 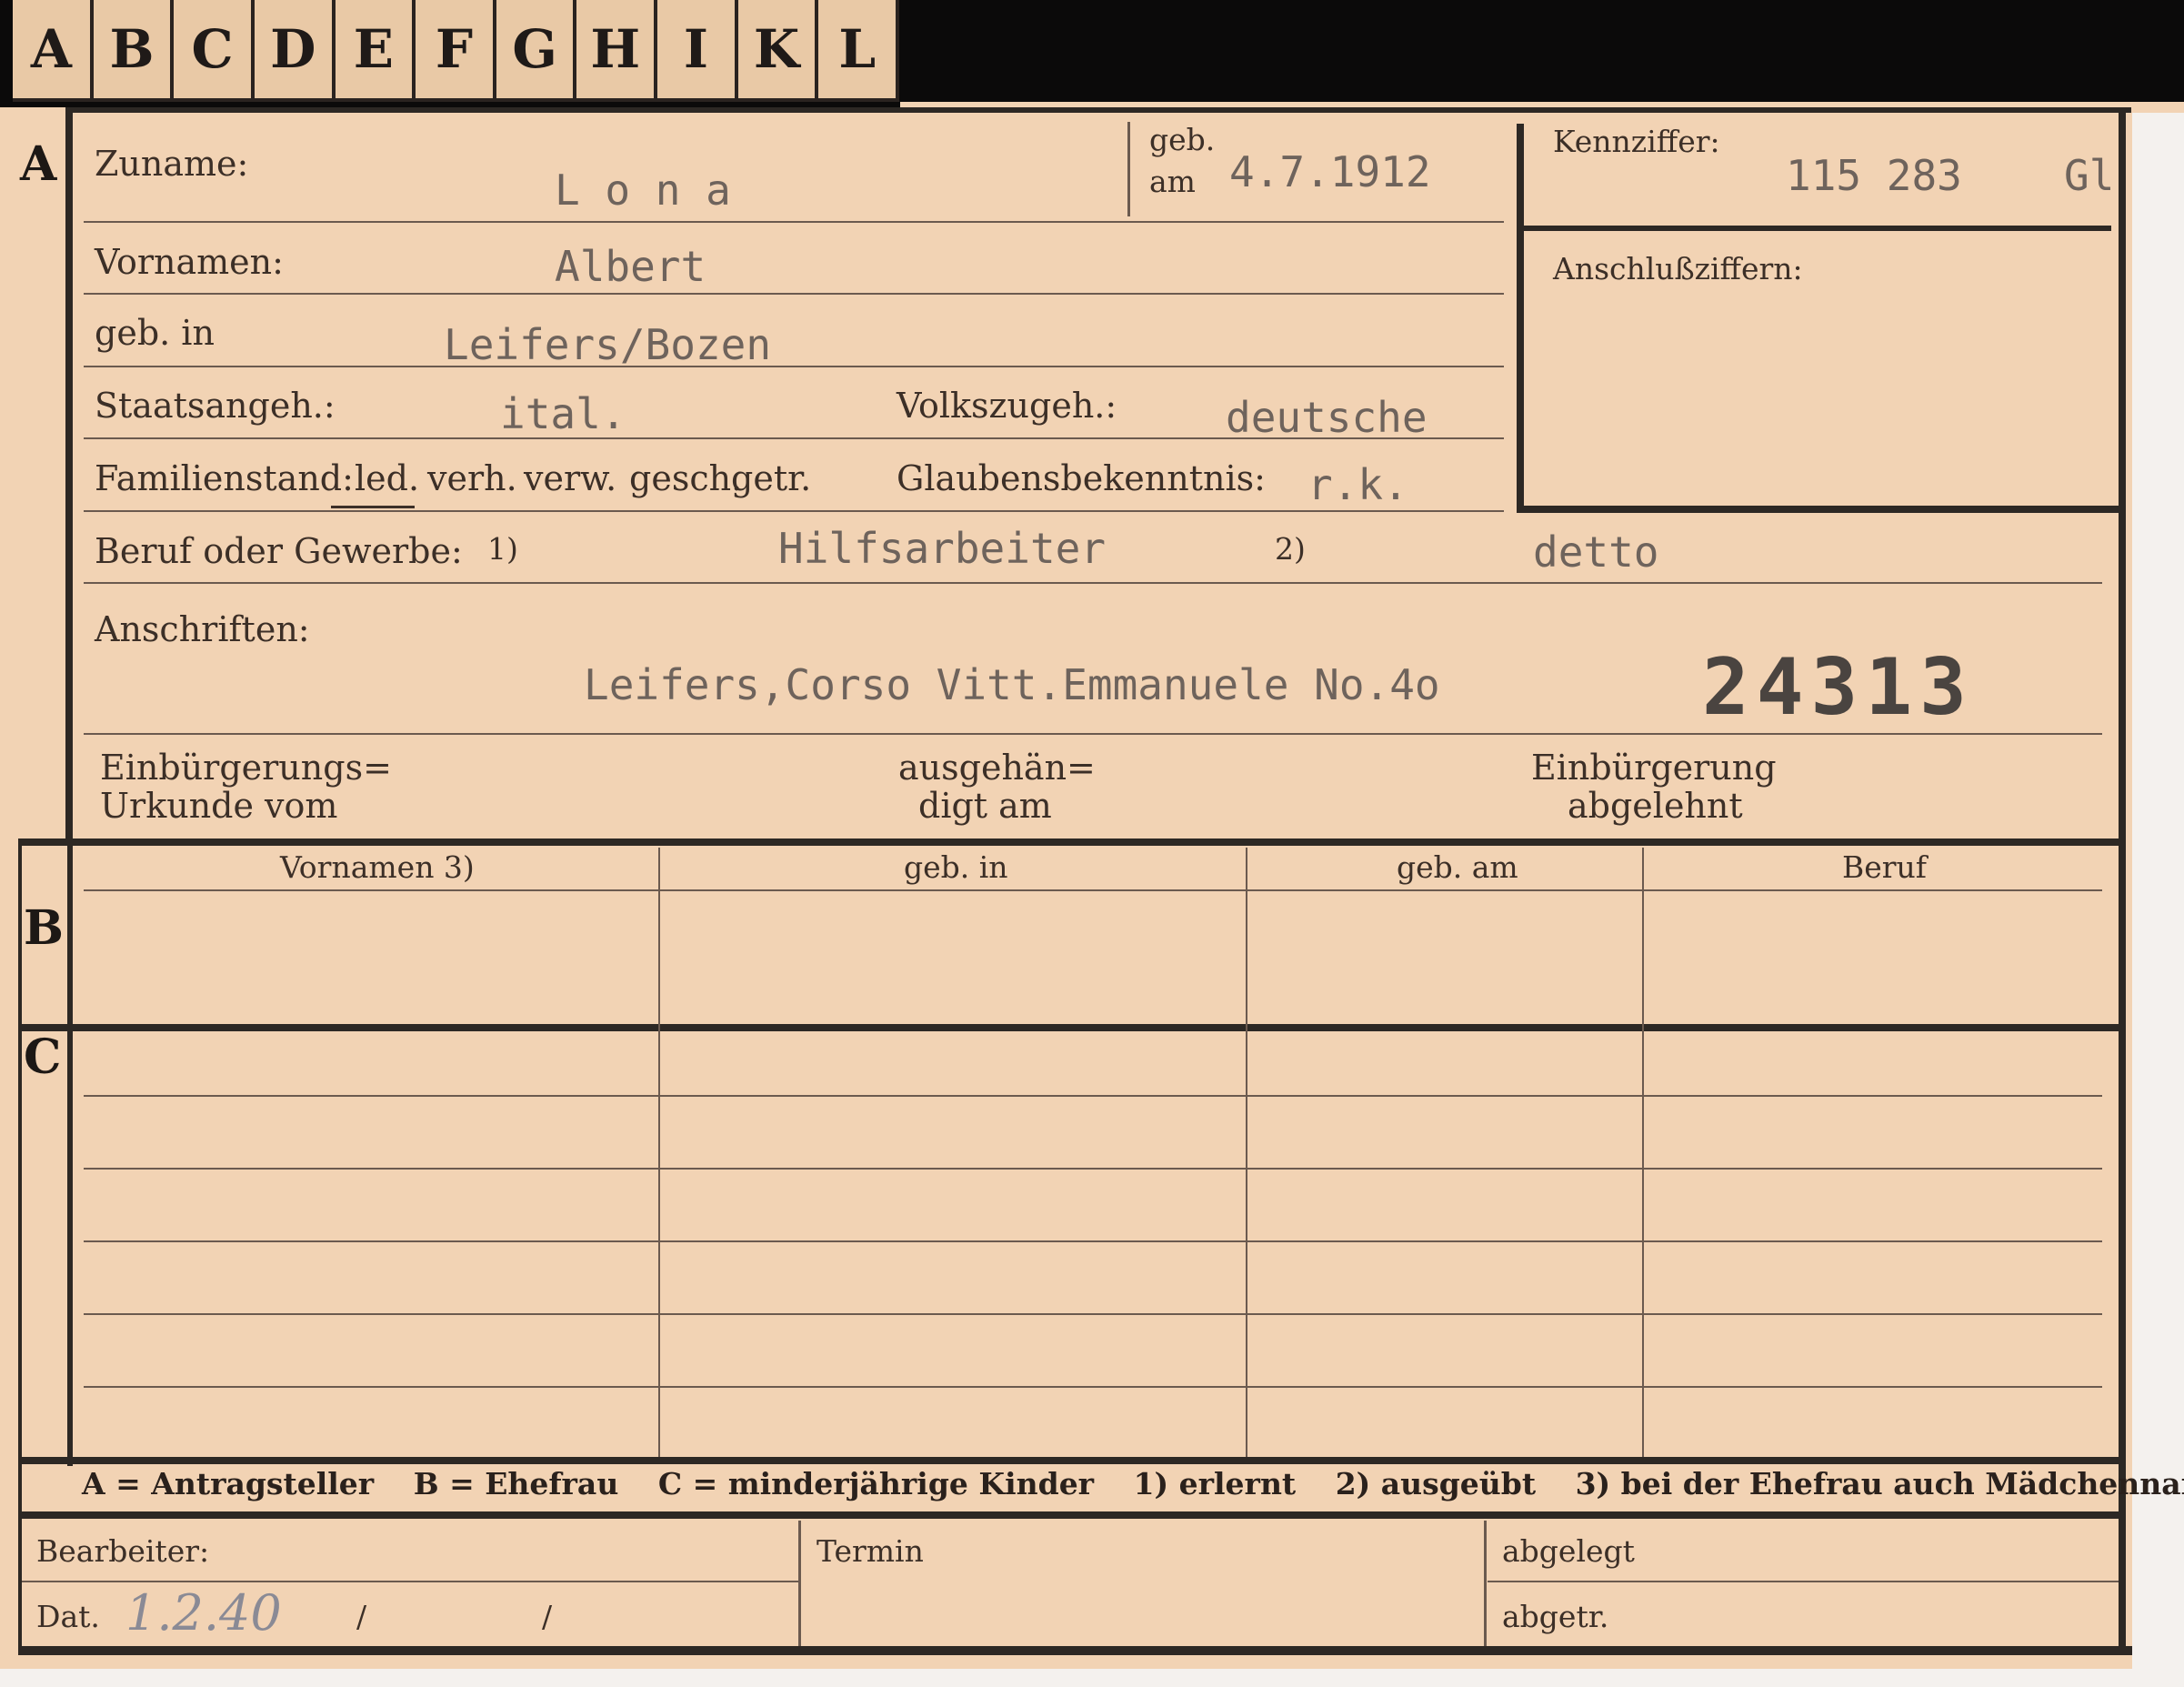 I want to click on label-geb: geb., so click(x=1183, y=140).